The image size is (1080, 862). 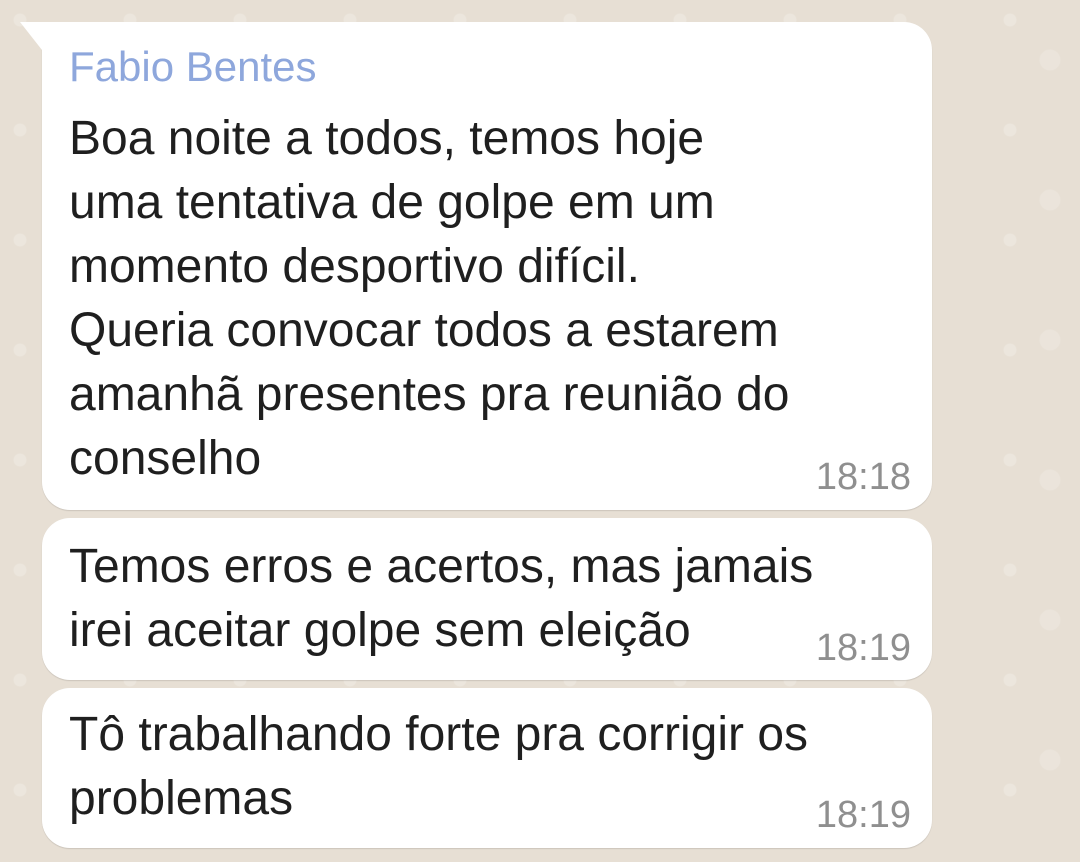 What do you see at coordinates (863, 477) in the screenshot?
I see `message-time: 18:18` at bounding box center [863, 477].